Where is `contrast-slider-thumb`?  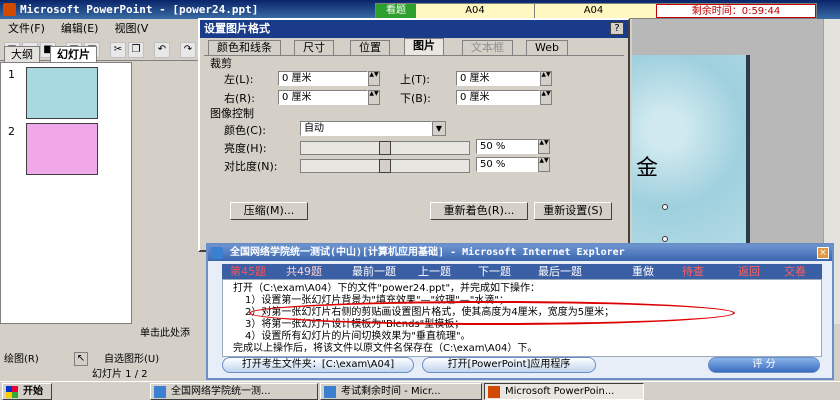 contrast-slider-thumb is located at coordinates (385, 166).